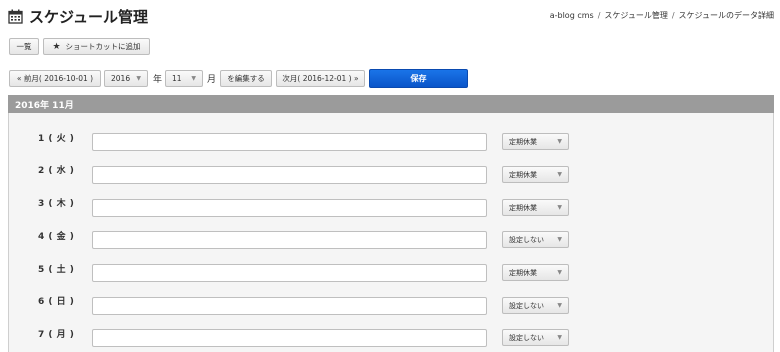 This screenshot has height=352, width=780. I want to click on page-title: スケジュール管理, so click(88, 16).